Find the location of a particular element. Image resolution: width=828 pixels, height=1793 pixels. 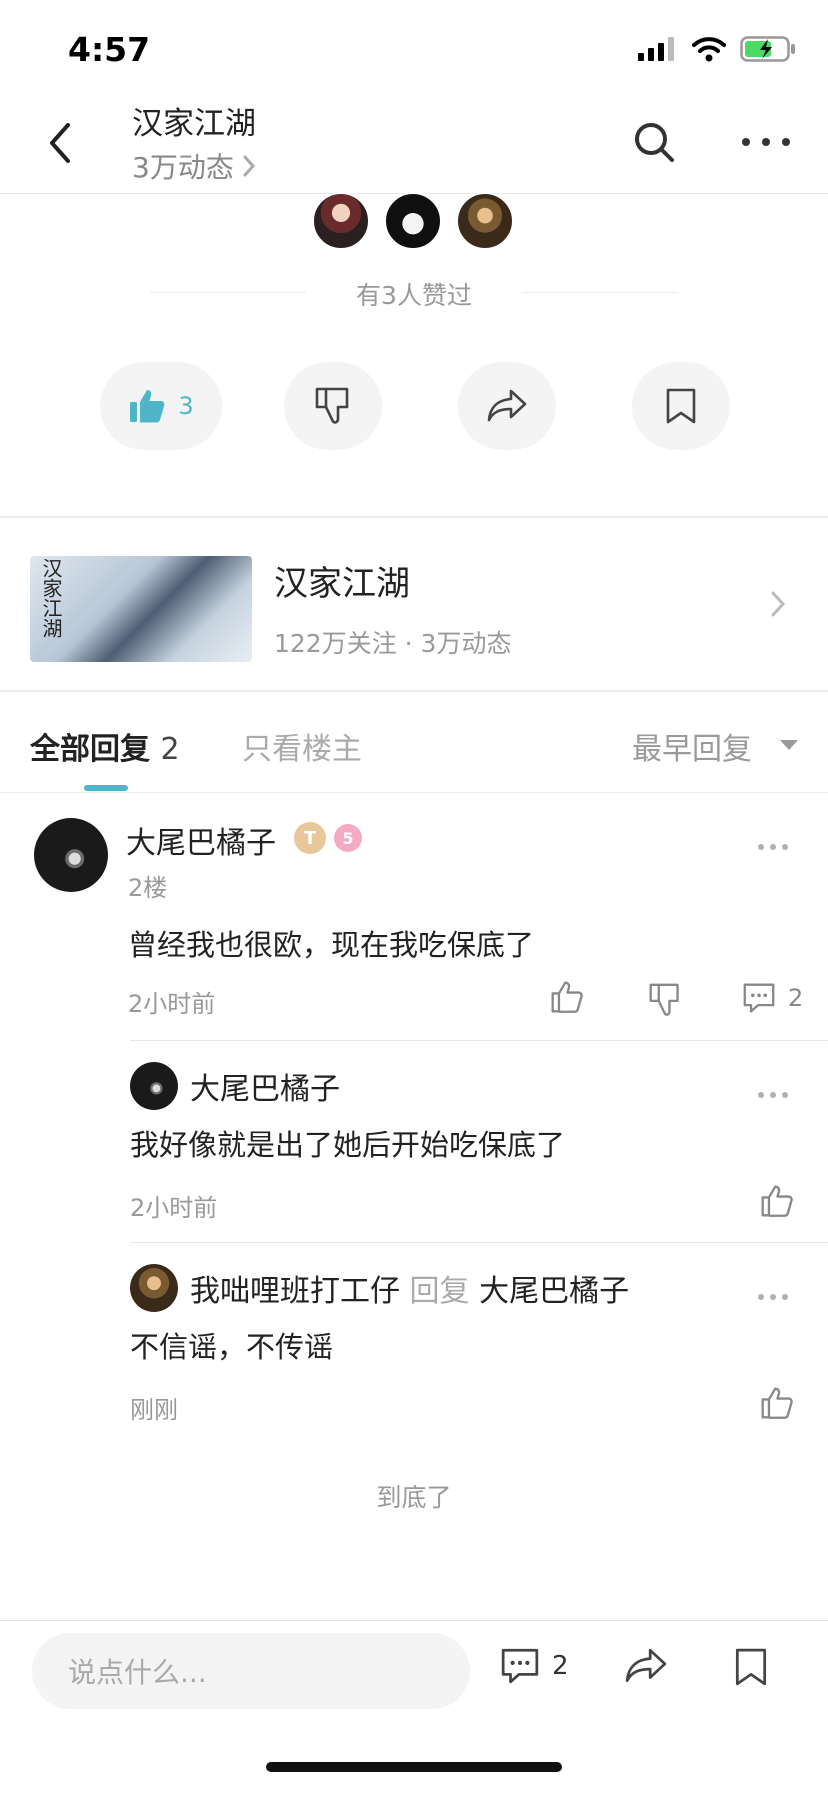

status-icons is located at coordinates (717, 49).